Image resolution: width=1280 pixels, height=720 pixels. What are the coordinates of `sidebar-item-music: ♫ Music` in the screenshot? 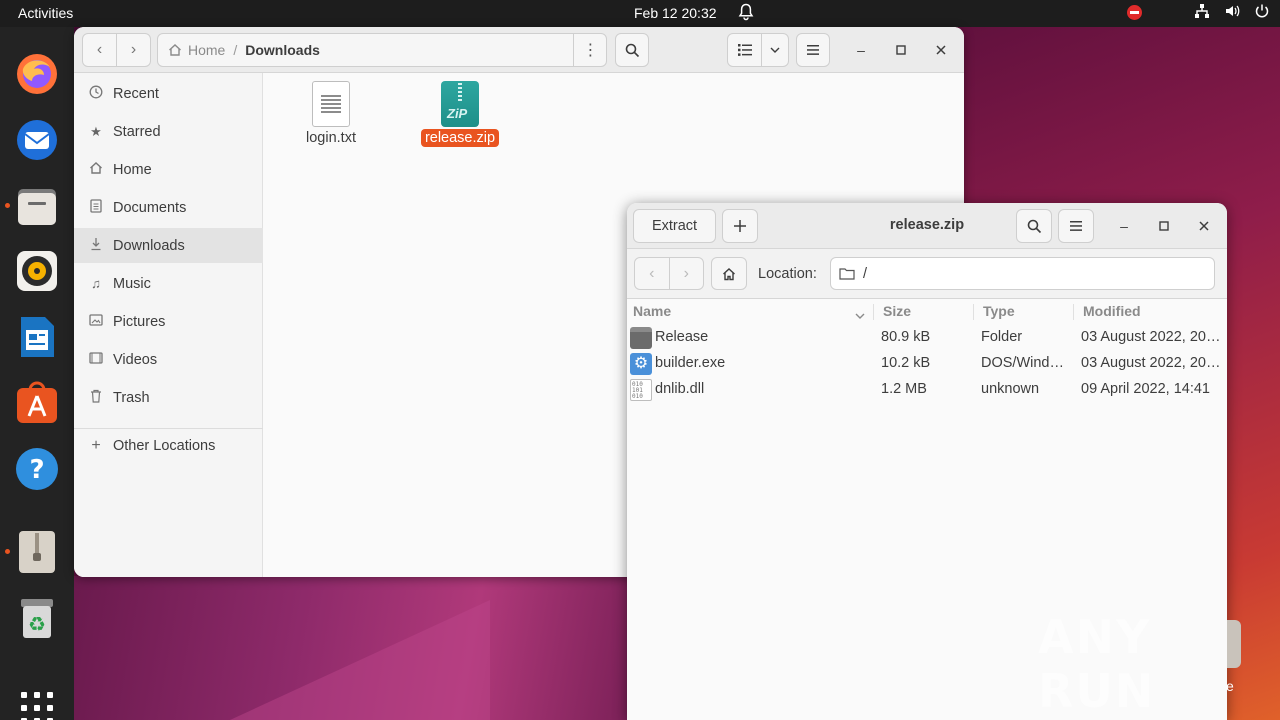 It's located at (168, 283).